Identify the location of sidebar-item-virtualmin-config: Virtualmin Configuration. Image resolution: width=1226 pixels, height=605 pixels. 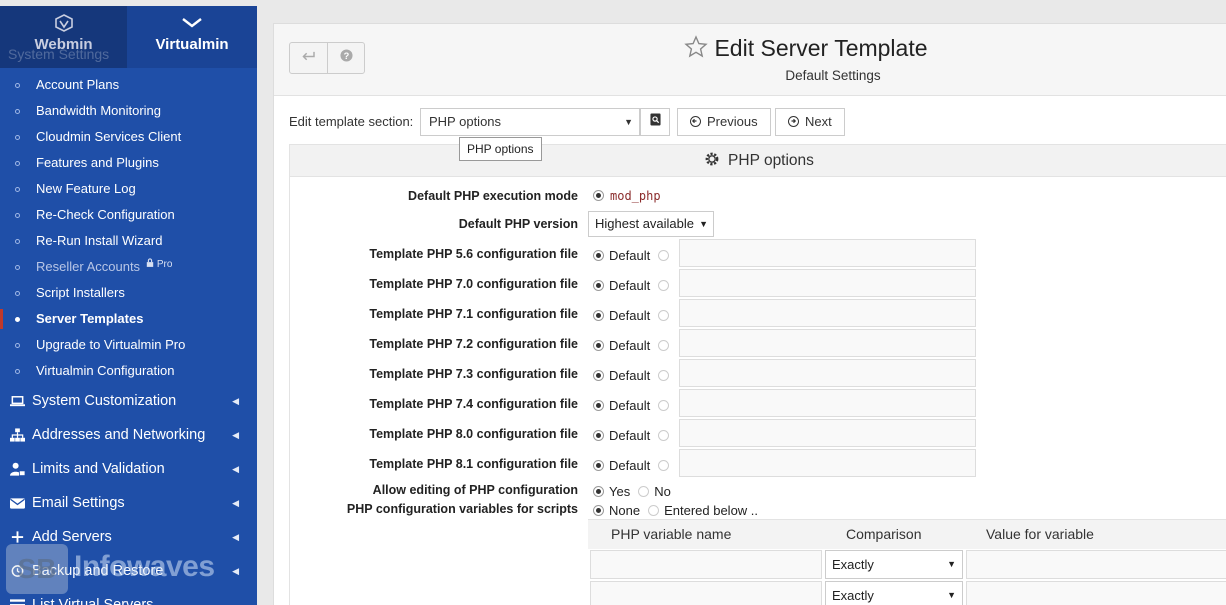
(128, 371).